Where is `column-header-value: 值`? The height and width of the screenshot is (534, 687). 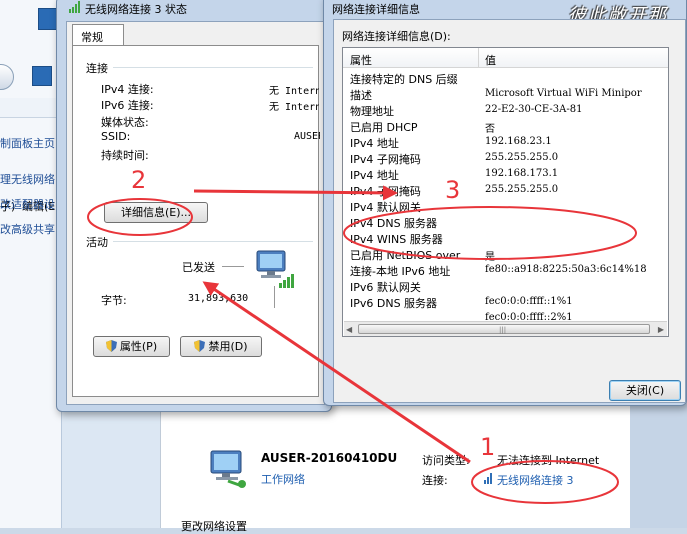 column-header-value: 值 is located at coordinates (490, 60).